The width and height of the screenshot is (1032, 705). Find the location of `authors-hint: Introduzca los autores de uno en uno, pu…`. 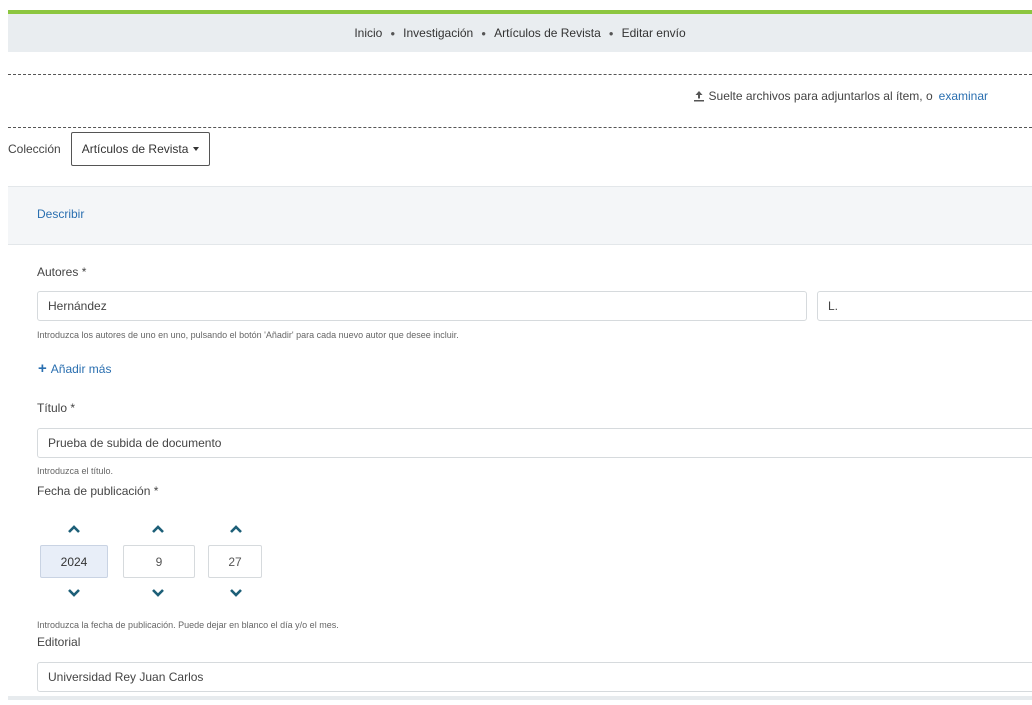

authors-hint: Introduzca los autores de uno en uno, pu… is located at coordinates (248, 335).